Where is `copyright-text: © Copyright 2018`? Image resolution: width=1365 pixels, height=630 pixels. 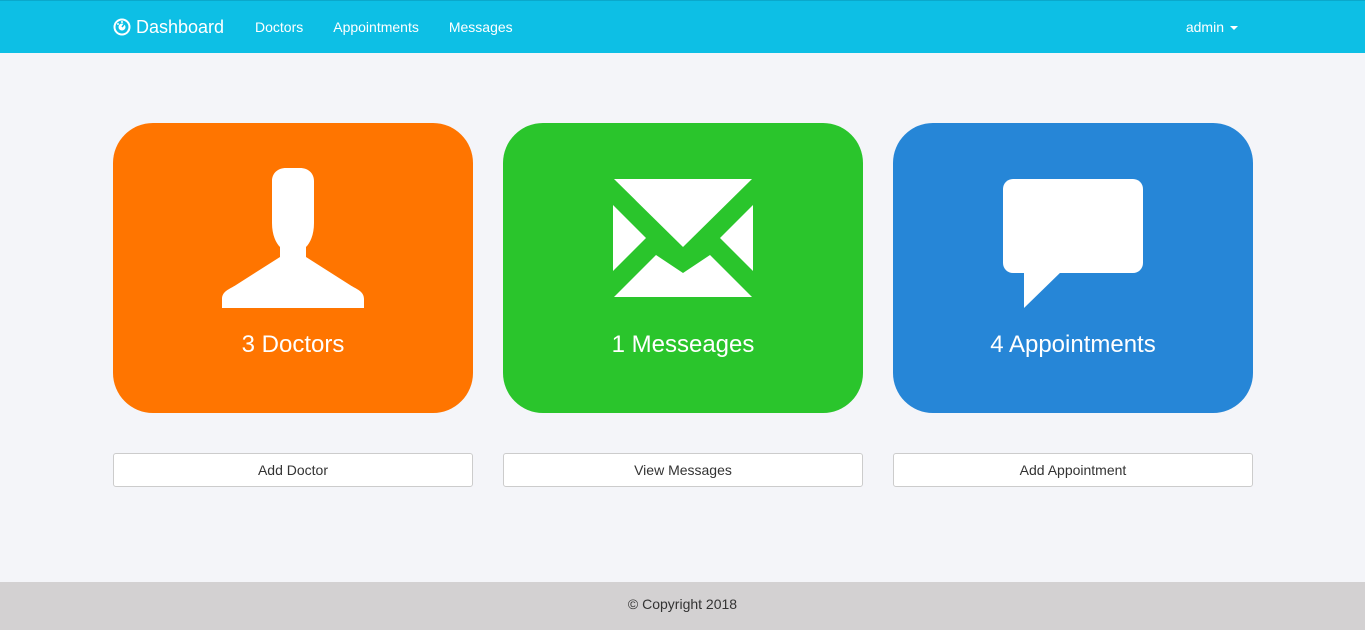
copyright-text: © Copyright 2018 is located at coordinates (682, 604).